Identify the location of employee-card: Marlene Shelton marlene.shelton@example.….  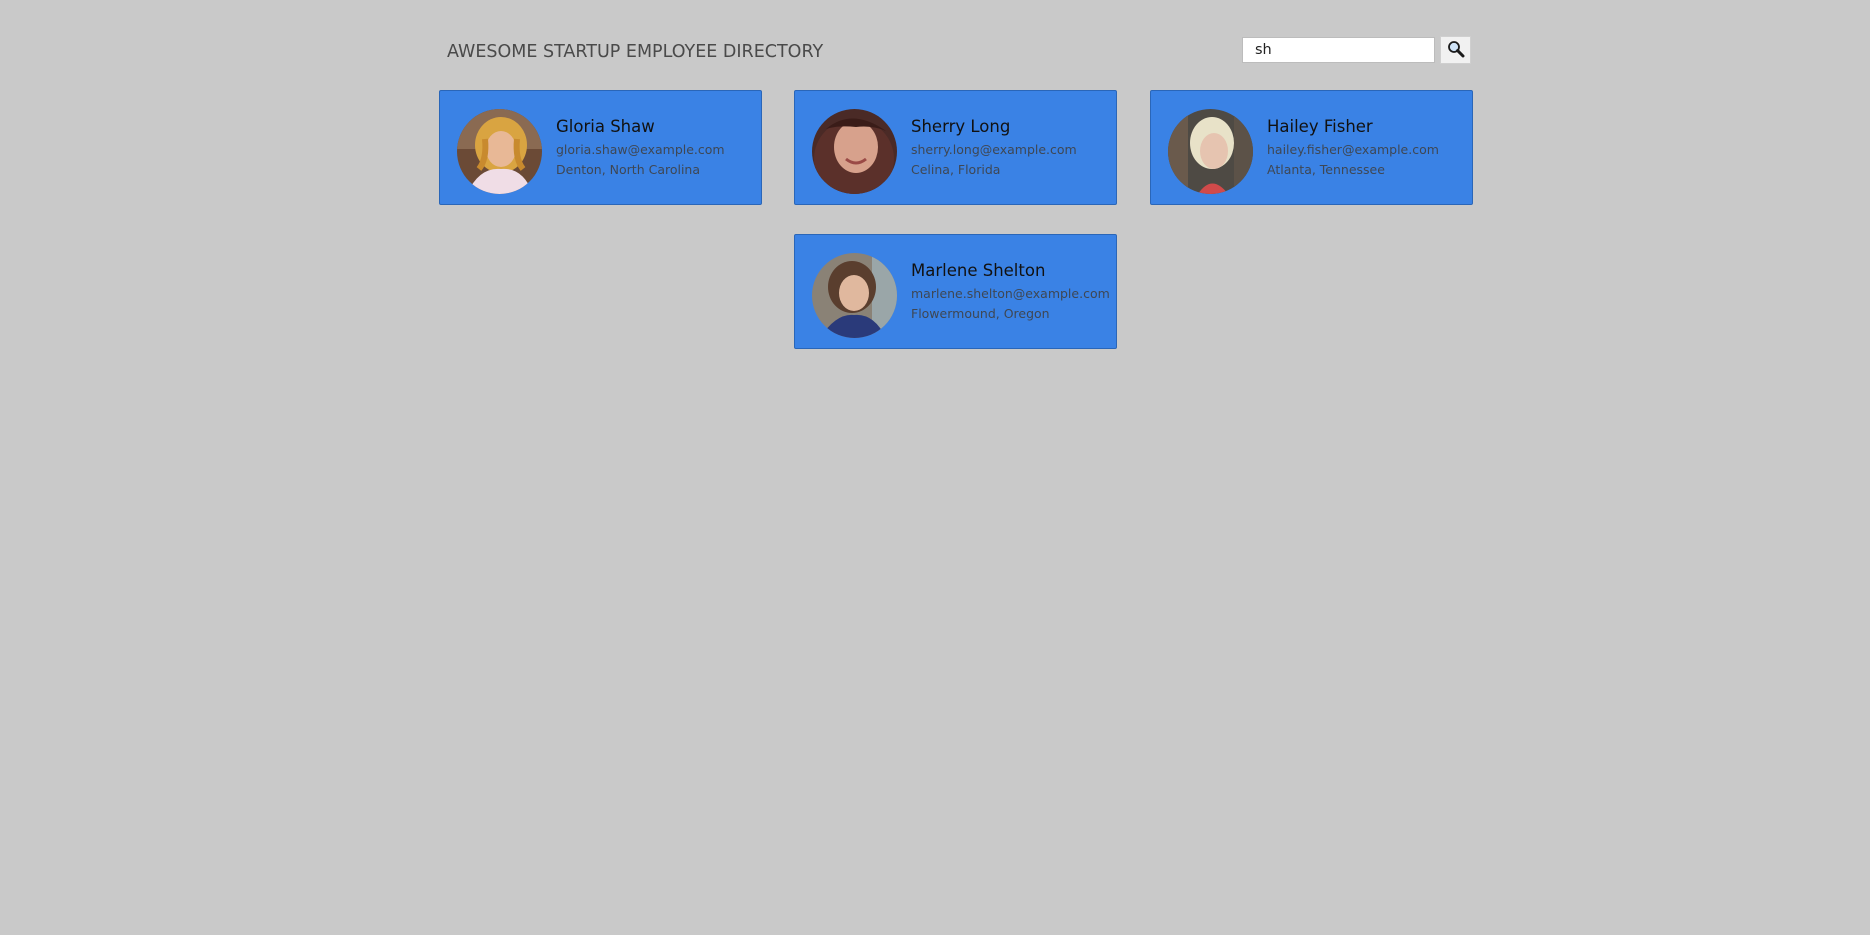
(955, 291).